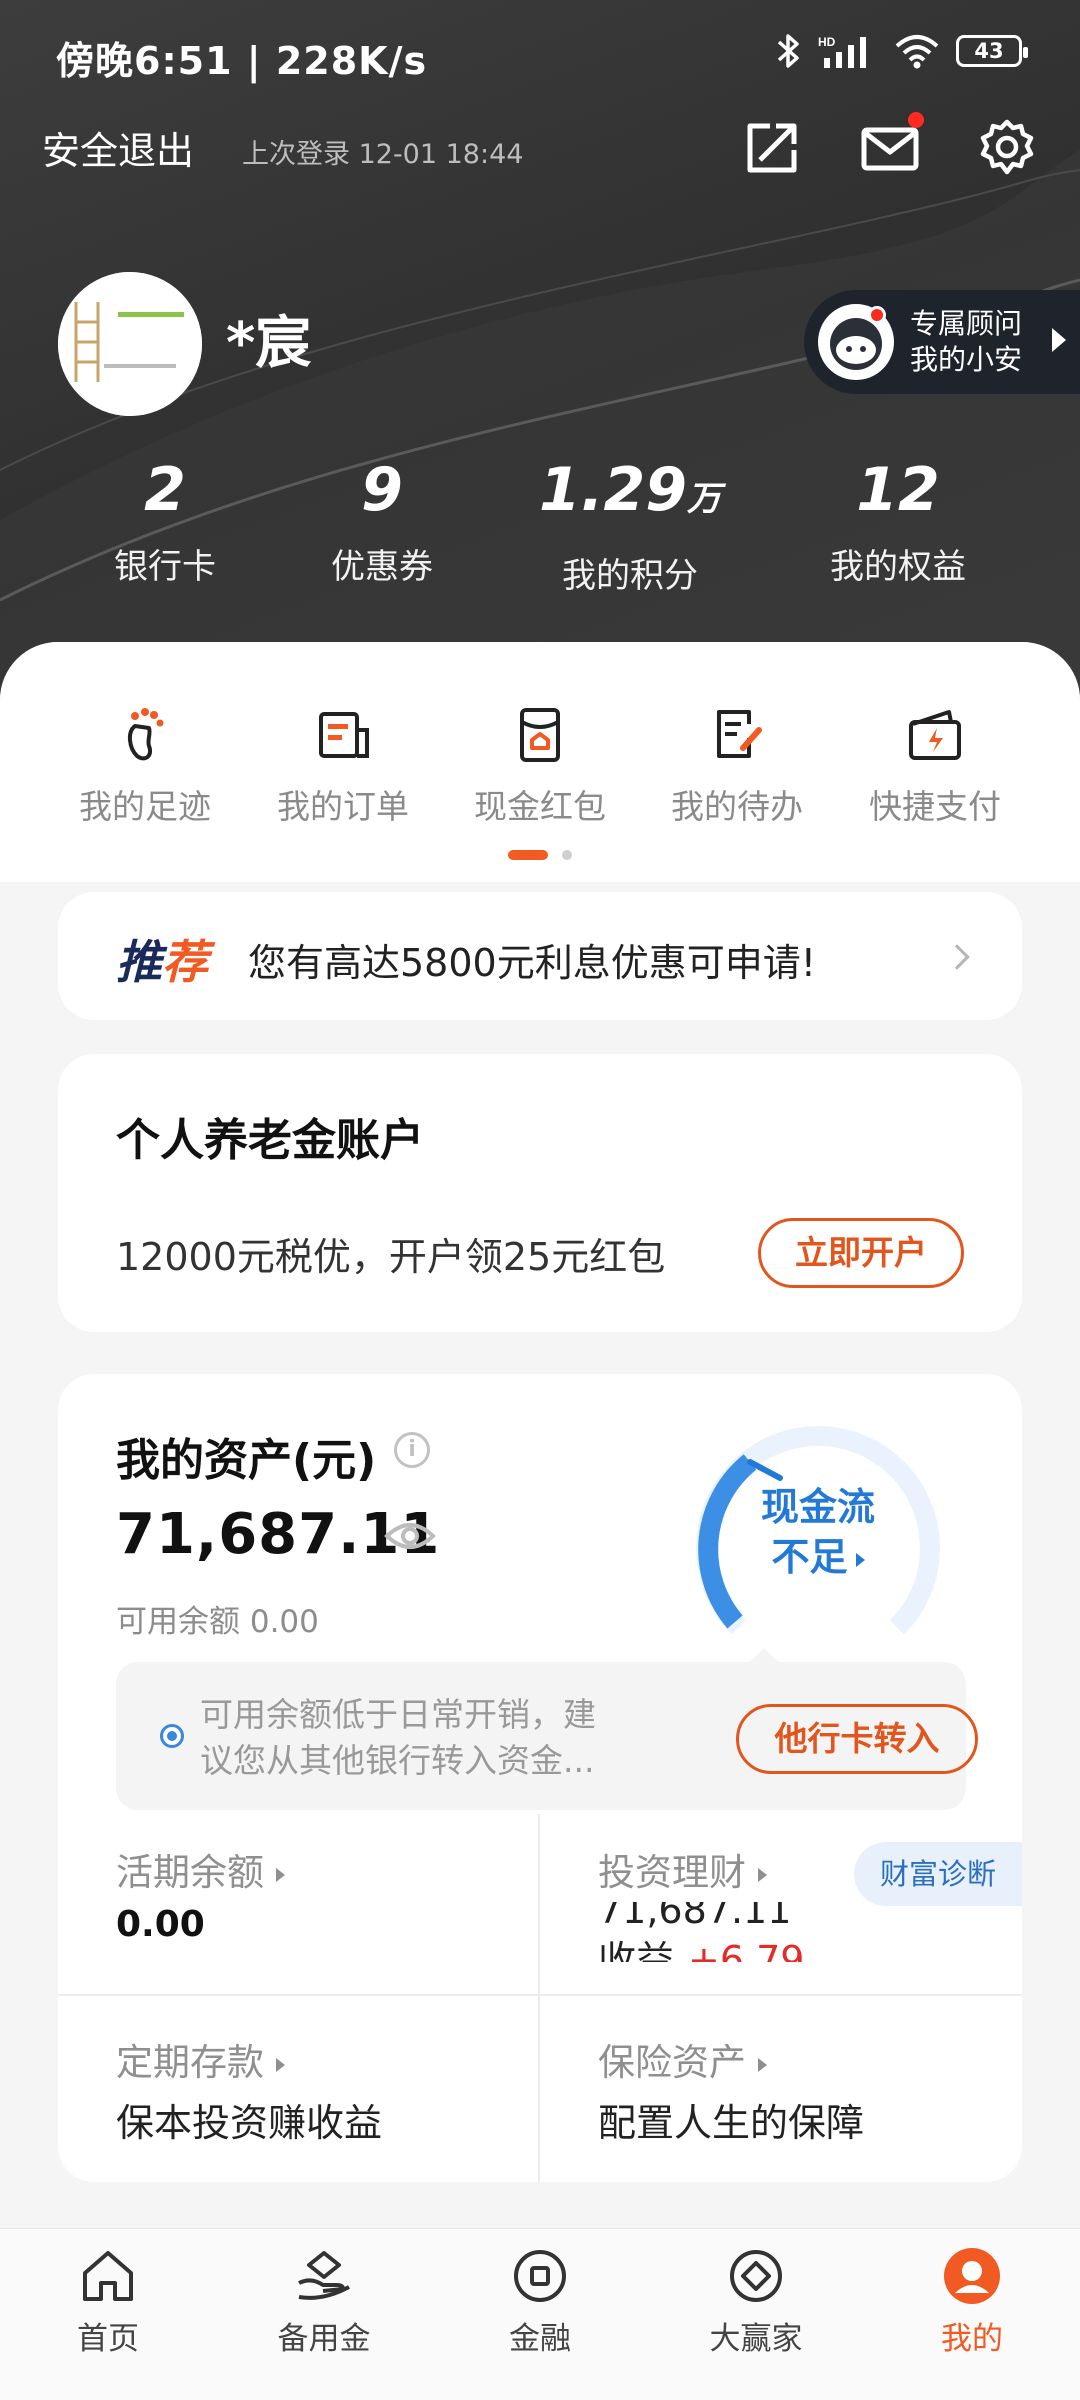 This screenshot has height=2400, width=1080. Describe the element at coordinates (682, 1869) in the screenshot. I see `cell-title: 投资理财` at that location.